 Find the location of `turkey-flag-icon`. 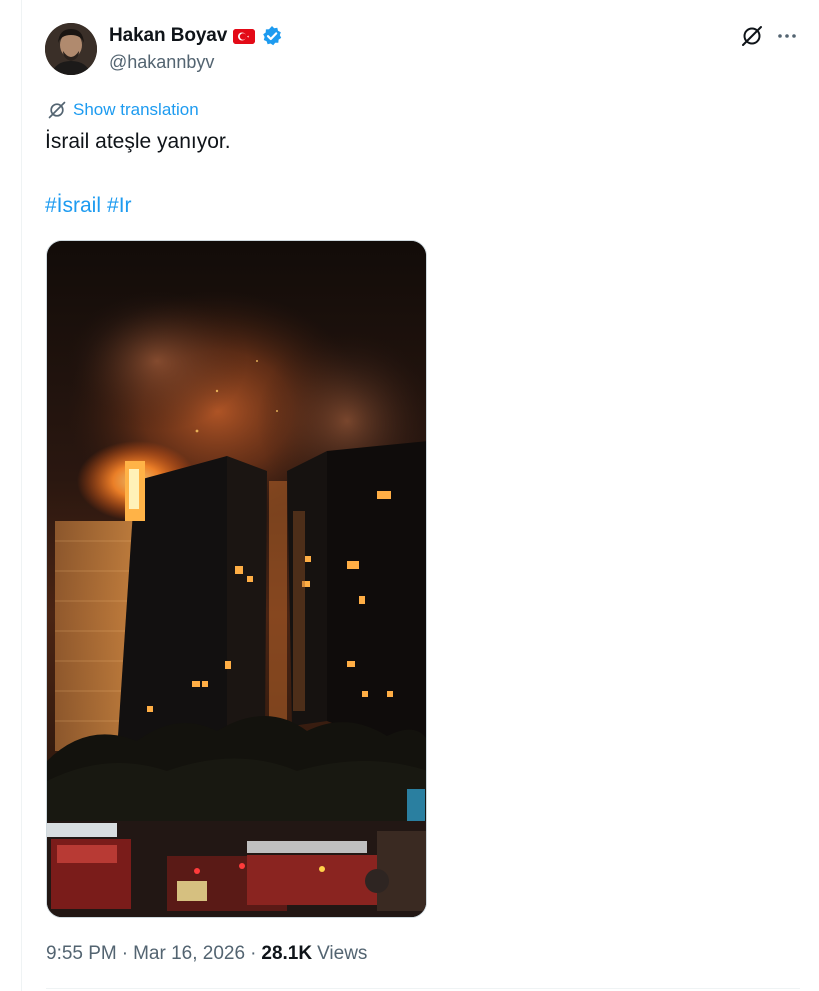

turkey-flag-icon is located at coordinates (244, 36).